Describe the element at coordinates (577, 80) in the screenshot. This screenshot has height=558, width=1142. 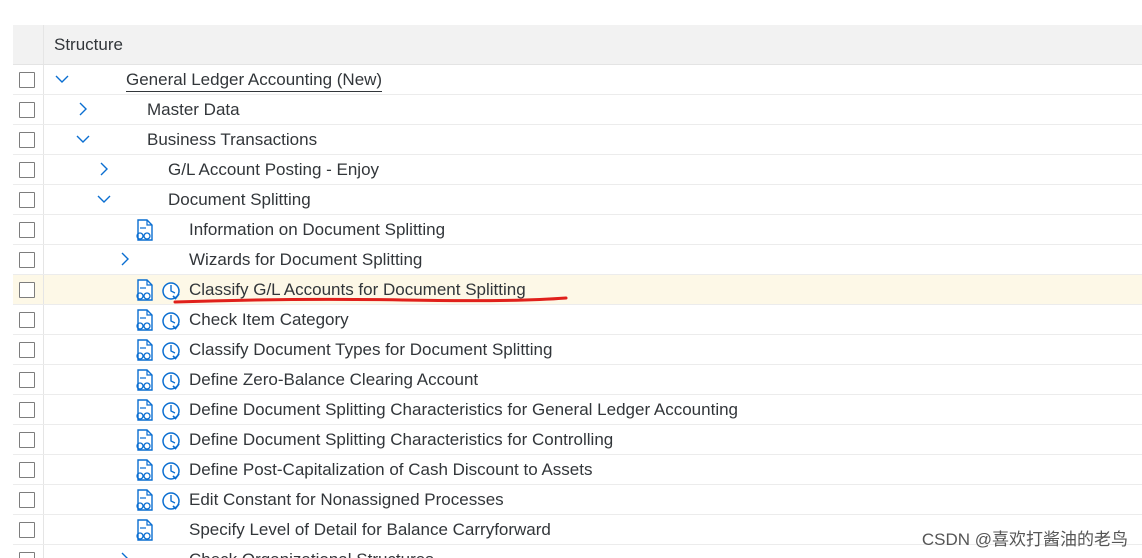
I see `tree-row: General Ledger Accounting (New)` at that location.